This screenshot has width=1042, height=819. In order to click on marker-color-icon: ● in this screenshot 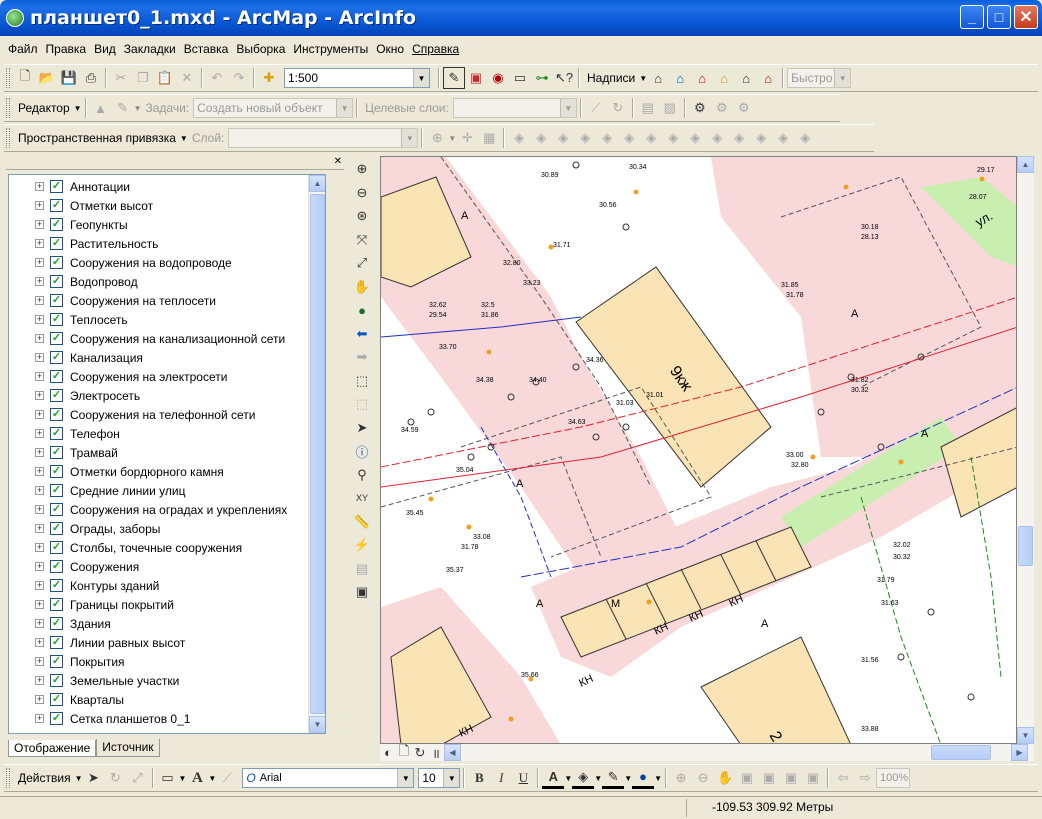, I will do `click(643, 778)`.